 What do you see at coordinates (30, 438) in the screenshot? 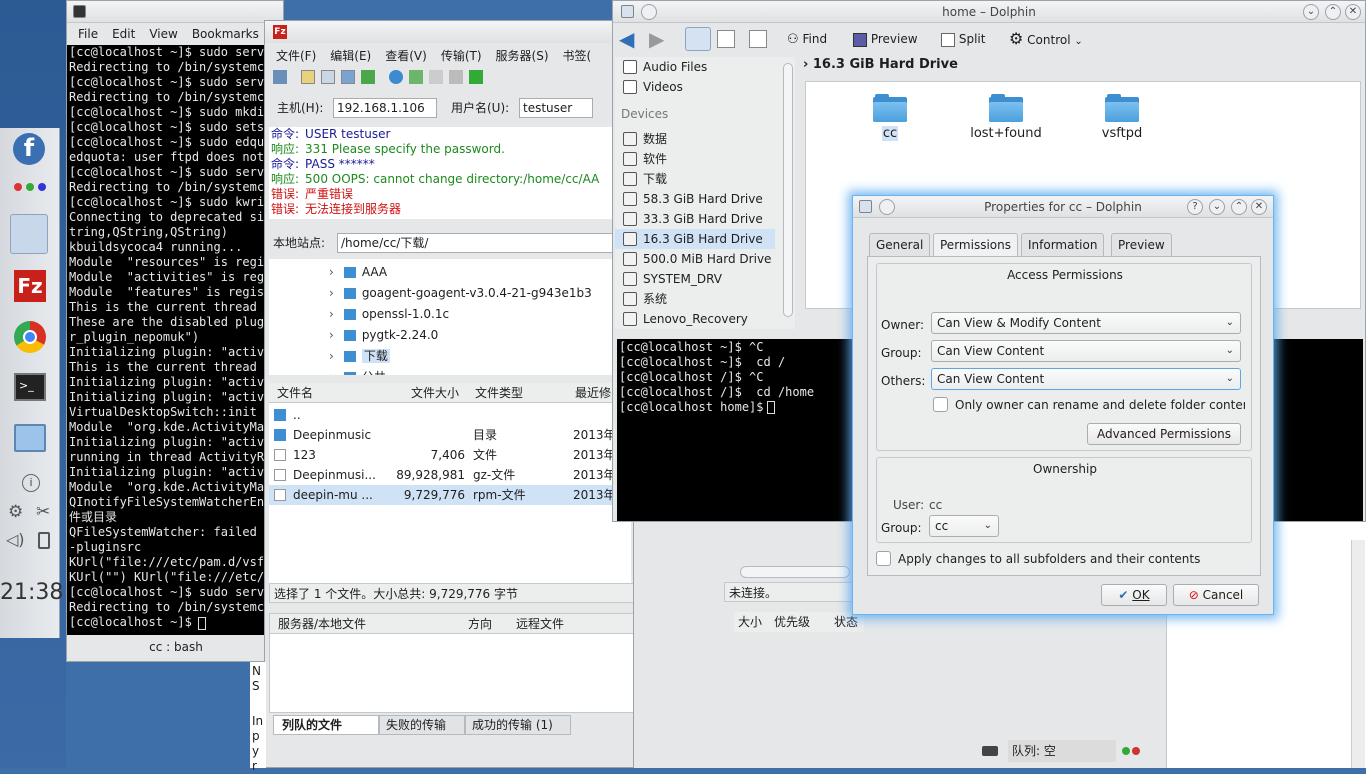
I see `dolphin-task-icon` at bounding box center [30, 438].